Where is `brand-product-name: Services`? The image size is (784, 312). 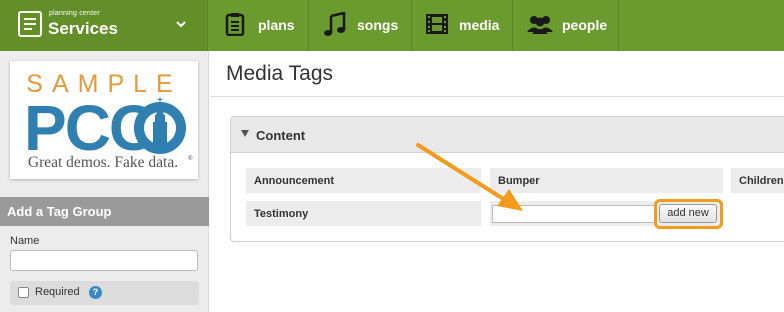 brand-product-name: Services is located at coordinates (83, 28).